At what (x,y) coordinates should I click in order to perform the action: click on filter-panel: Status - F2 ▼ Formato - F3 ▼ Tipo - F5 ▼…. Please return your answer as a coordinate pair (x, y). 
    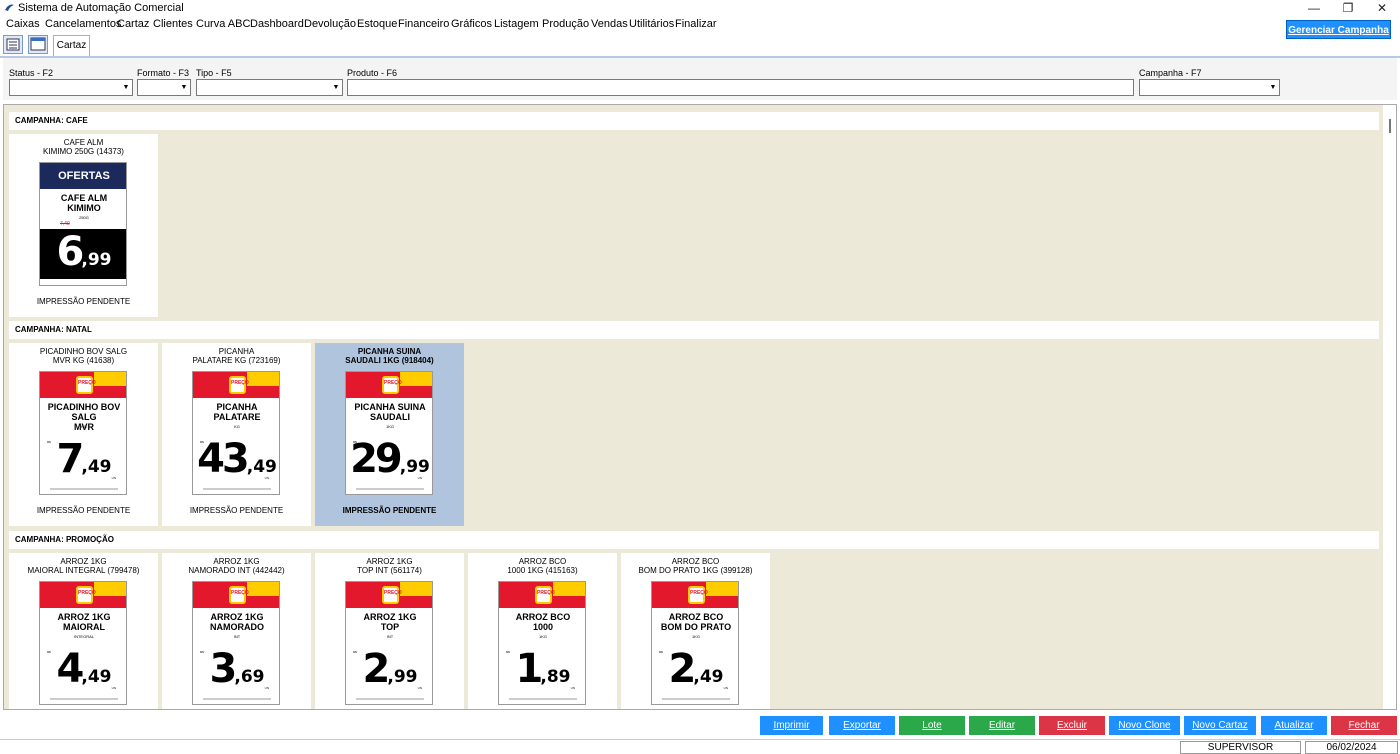
    Looking at the image, I should click on (700, 79).